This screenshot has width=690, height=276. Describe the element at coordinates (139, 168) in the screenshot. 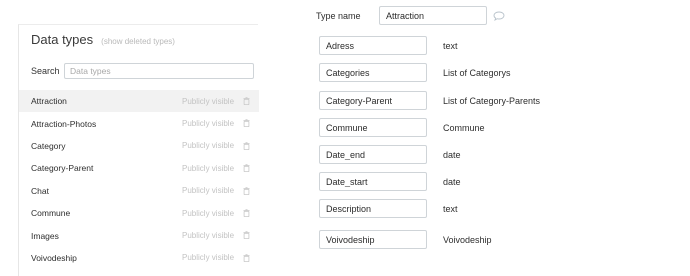

I see `data-type-item: Category-Parent Publicly visible` at that location.